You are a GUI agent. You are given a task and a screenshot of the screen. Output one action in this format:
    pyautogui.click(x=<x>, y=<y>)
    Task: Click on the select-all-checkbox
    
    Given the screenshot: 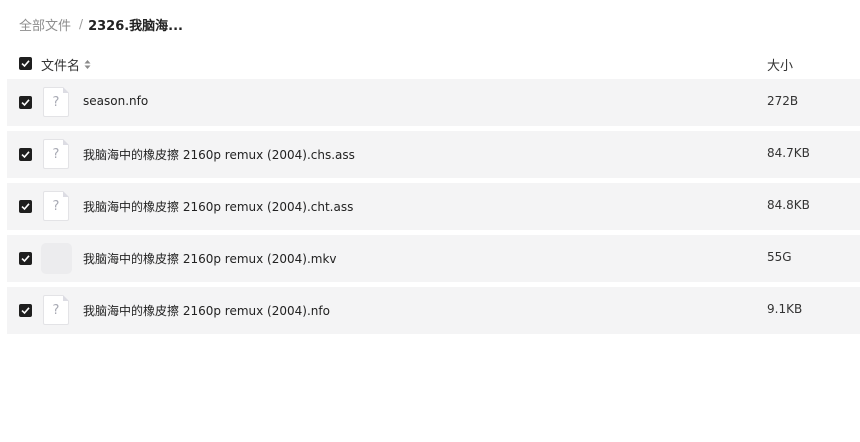 What is the action you would take?
    pyautogui.click(x=25, y=63)
    